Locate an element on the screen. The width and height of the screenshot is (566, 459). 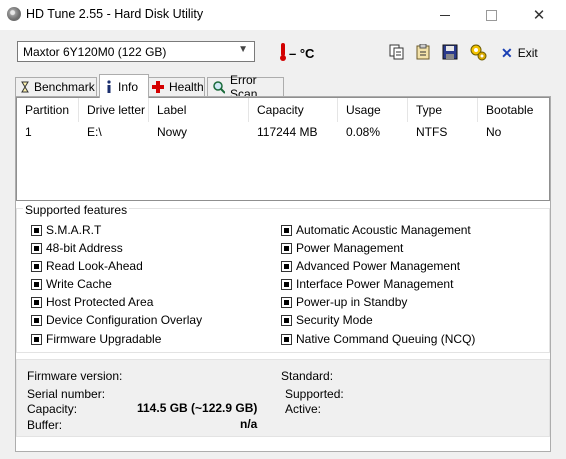
drive-select: Maxtor 6Y120M0 (122 GB) ▼ is located at coordinates (136, 51).